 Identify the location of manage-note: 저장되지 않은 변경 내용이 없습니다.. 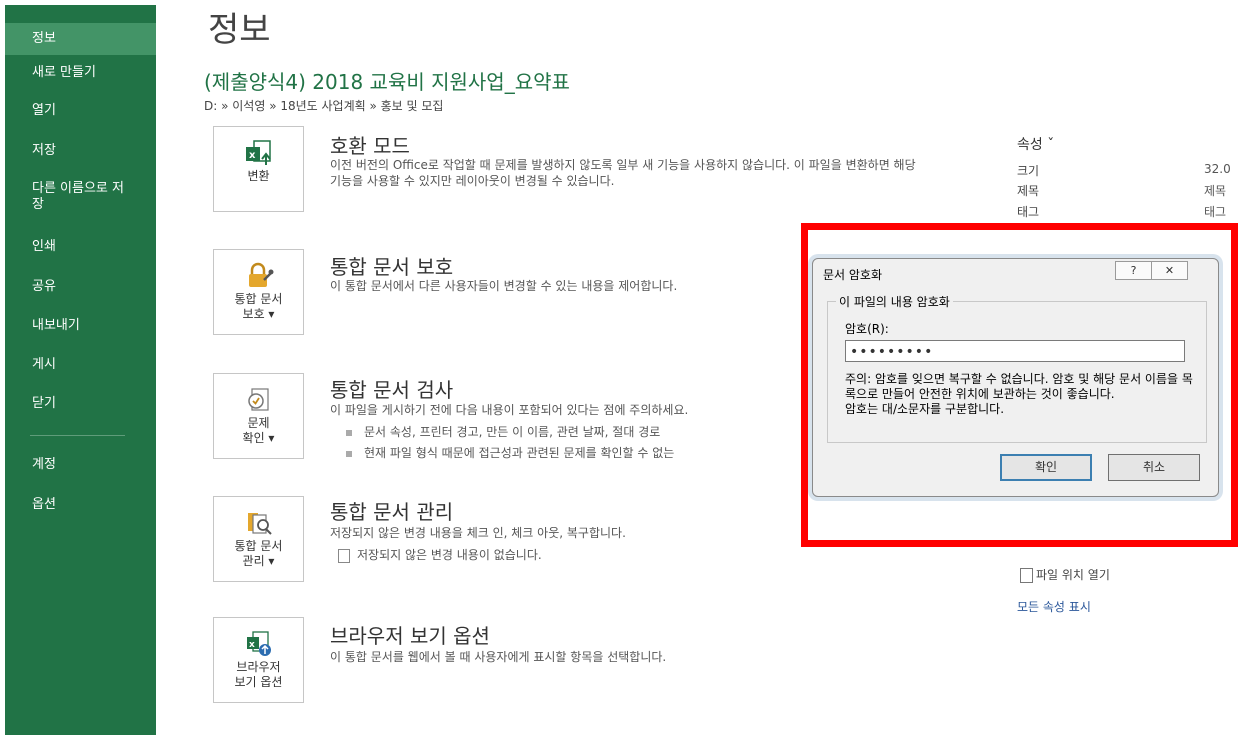
(440, 554).